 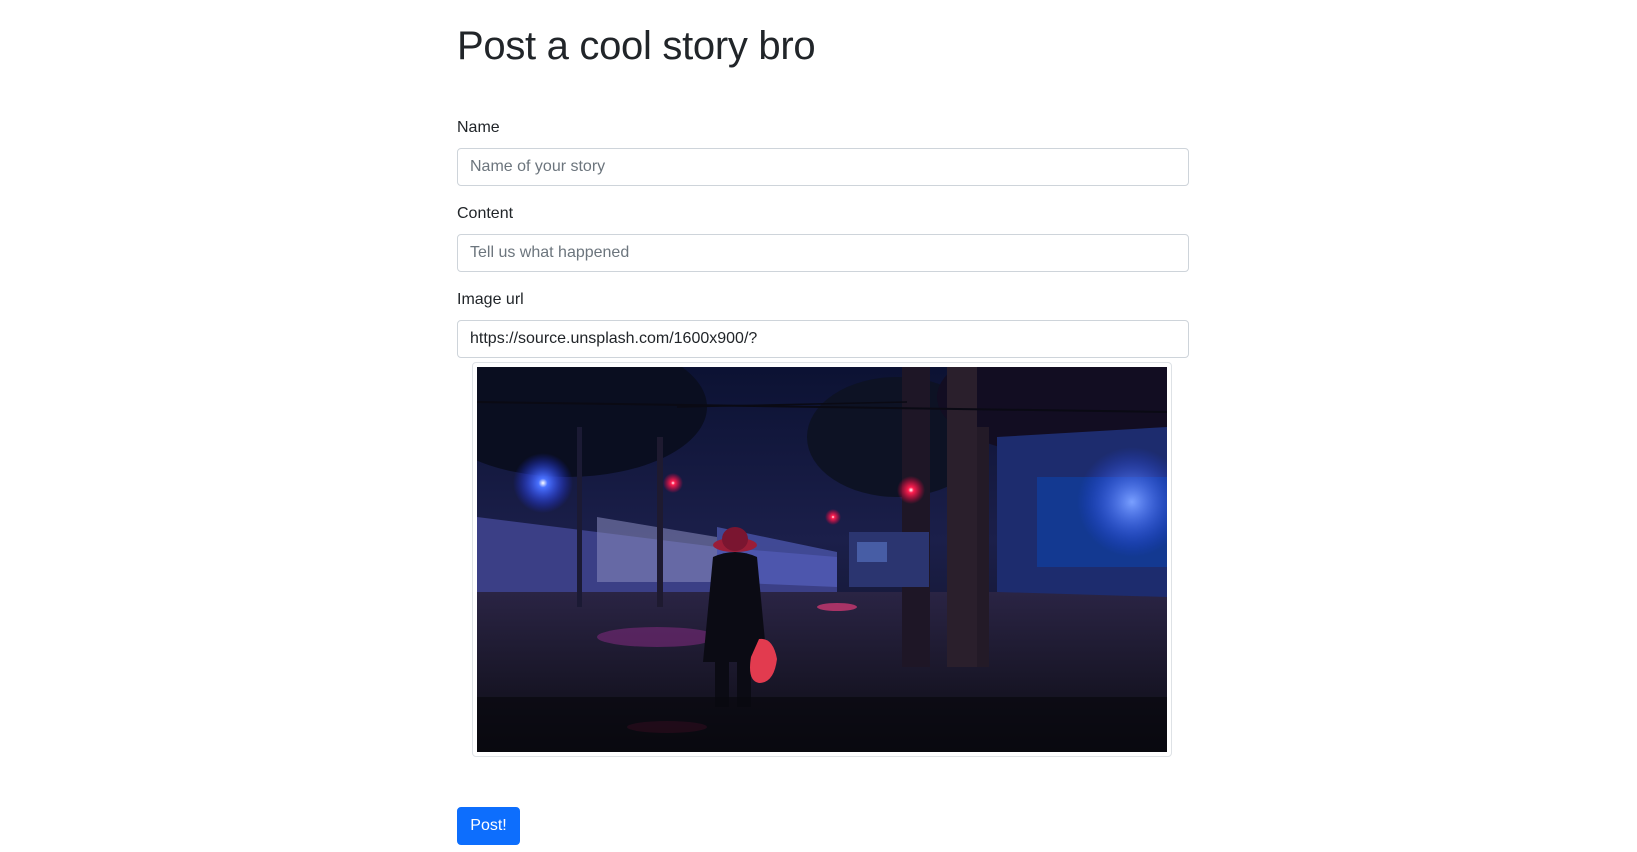 I want to click on content-label: Content, so click(x=485, y=213).